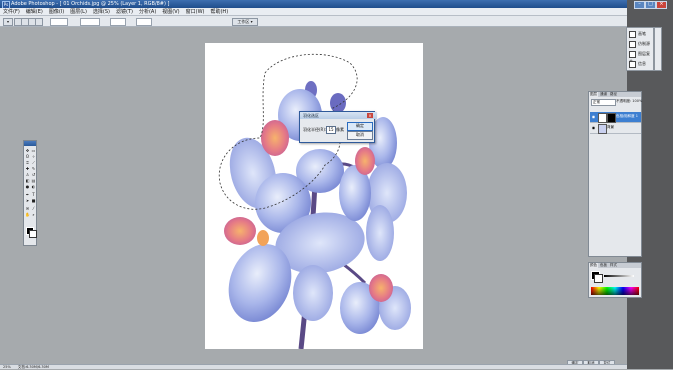 The height and width of the screenshot is (370, 673). What do you see at coordinates (627, 116) in the screenshot?
I see `layer-name: 色相/饱和度 1` at bounding box center [627, 116].